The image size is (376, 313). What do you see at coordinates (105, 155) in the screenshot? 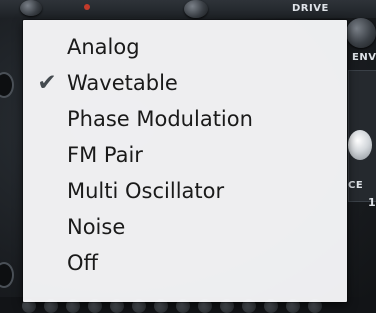
I see `menu-item-label: FM Pair` at bounding box center [105, 155].